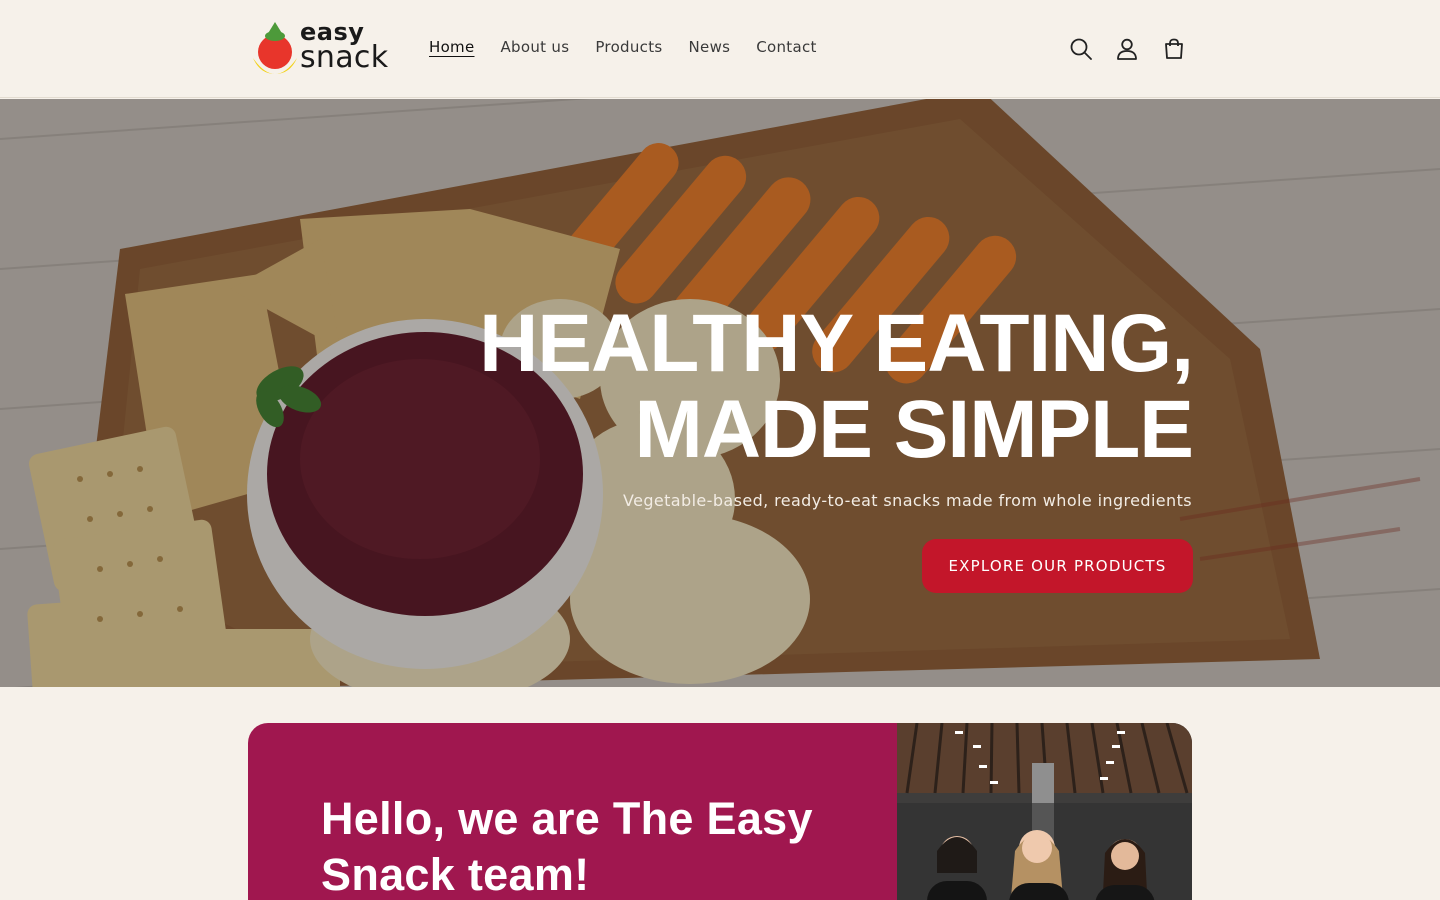  Describe the element at coordinates (567, 846) in the screenshot. I see `team-title: Hello, we are The Easy Snack team!` at that location.